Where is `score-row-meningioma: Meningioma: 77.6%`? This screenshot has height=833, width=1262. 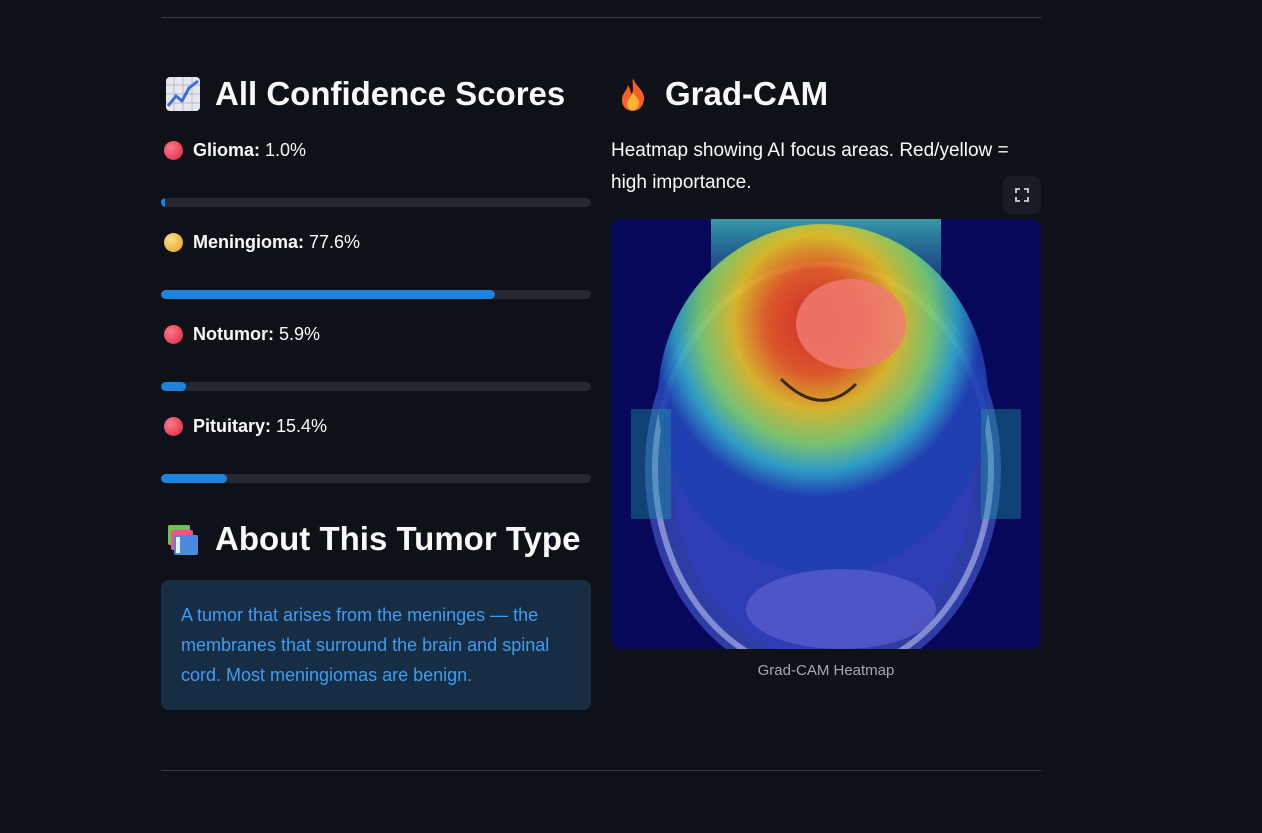 score-row-meningioma: Meningioma: 77.6% is located at coordinates (260, 242).